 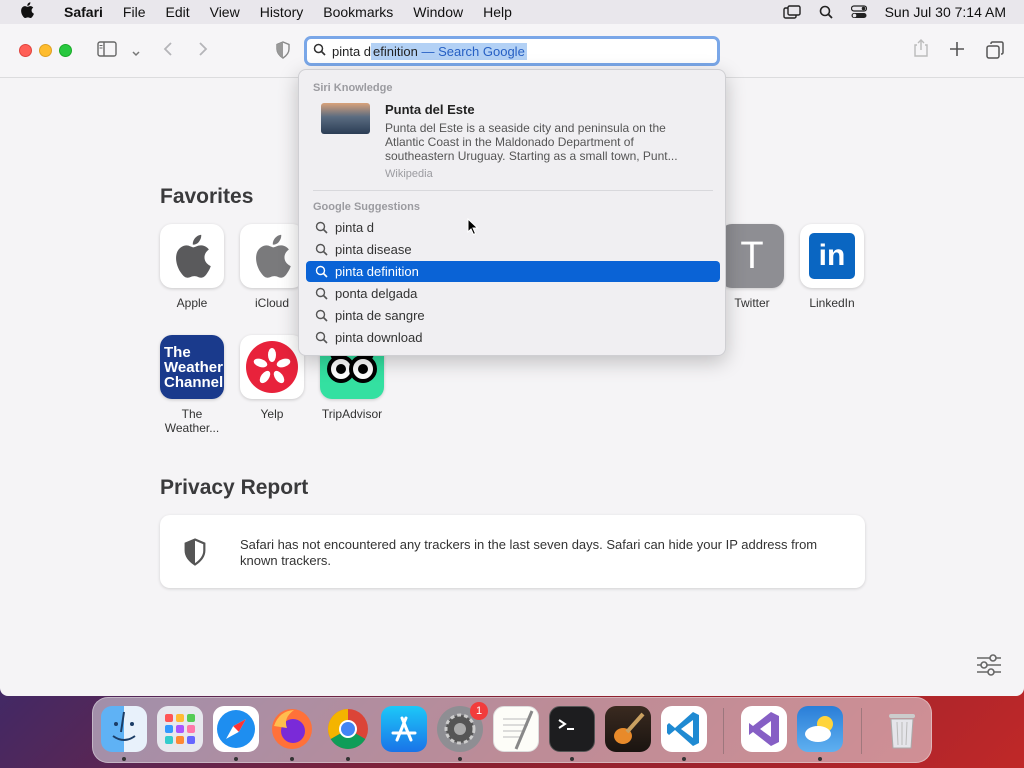 I want to click on favorite-label: Apple, so click(x=192, y=303).